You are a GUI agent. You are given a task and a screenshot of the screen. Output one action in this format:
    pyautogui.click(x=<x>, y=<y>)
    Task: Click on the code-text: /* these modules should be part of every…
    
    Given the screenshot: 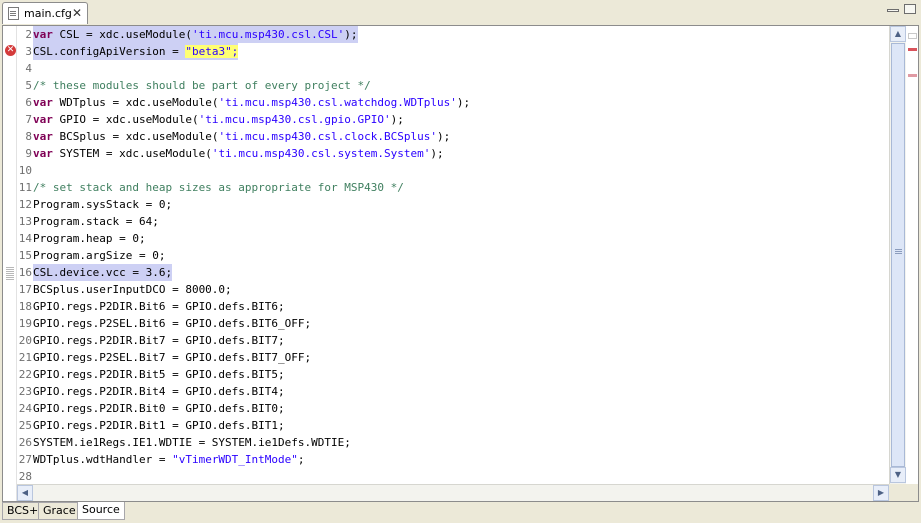 What is the action you would take?
    pyautogui.click(x=202, y=85)
    